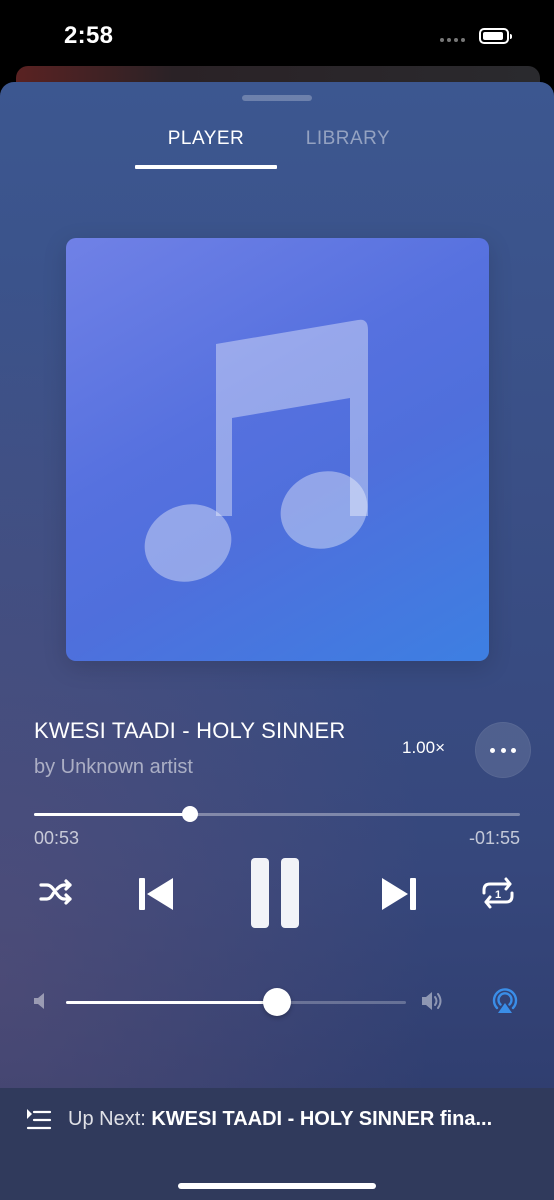  I want to click on airplay-icon, so click(505, 1001).